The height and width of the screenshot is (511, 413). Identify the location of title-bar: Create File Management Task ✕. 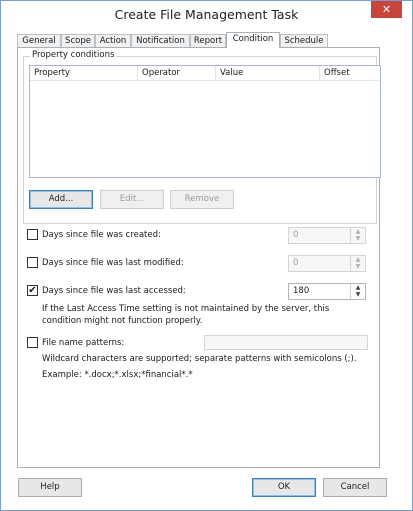
(206, 14).